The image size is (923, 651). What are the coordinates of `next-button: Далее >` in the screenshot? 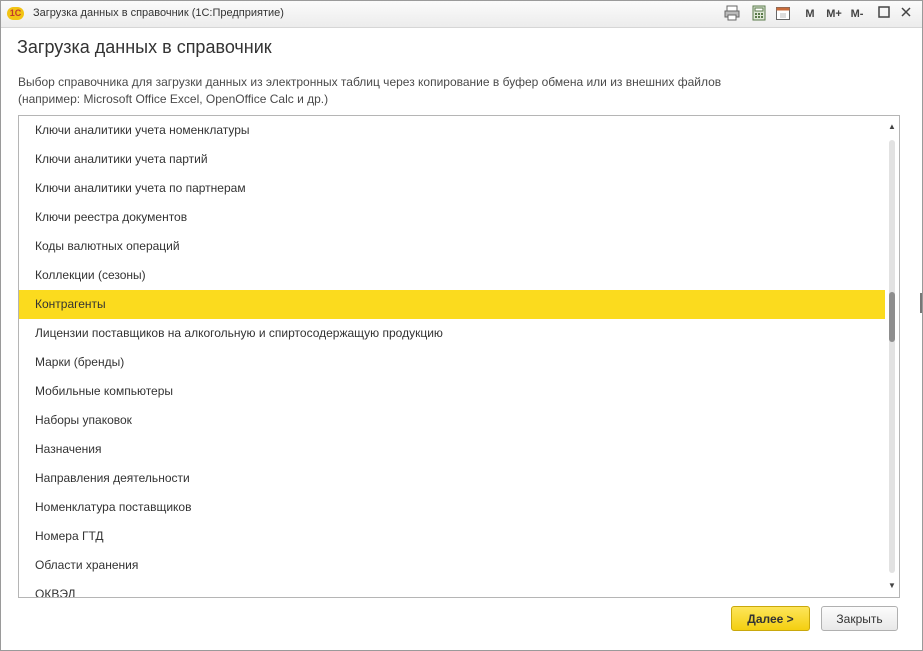 It's located at (770, 618).